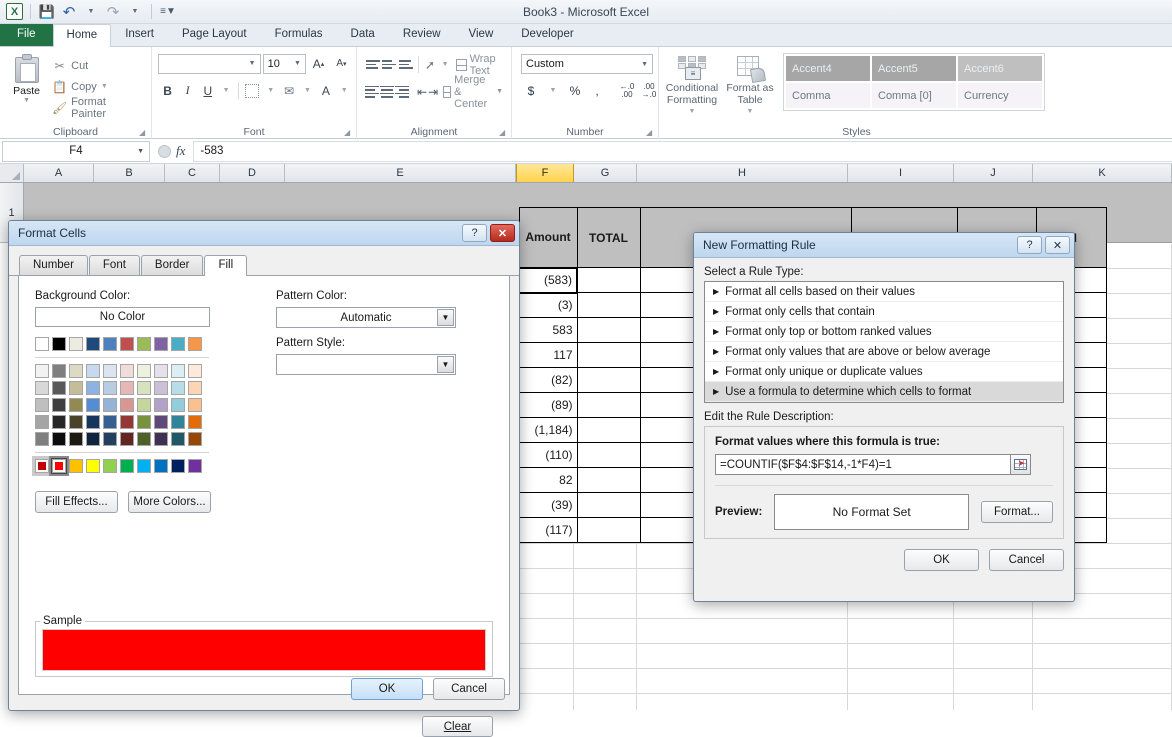 This screenshot has height=737, width=1172. What do you see at coordinates (318, 63) in the screenshot?
I see `grow-font-button: A ▴` at bounding box center [318, 63].